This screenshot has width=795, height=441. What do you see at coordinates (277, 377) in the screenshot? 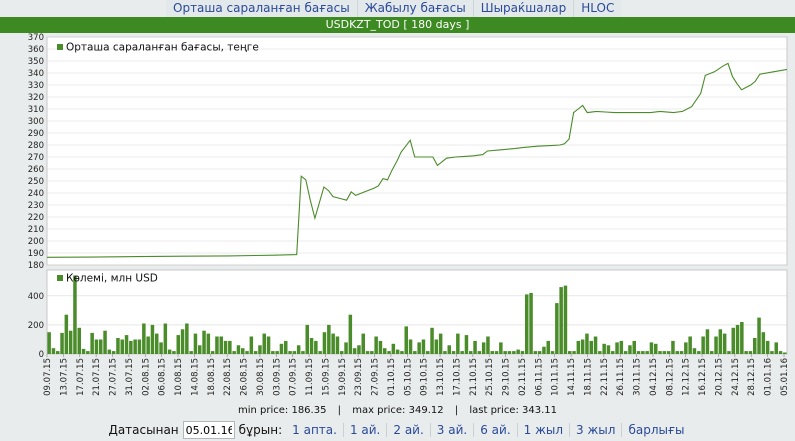
I see `x-tick-label: 03.09.15` at bounding box center [277, 377].